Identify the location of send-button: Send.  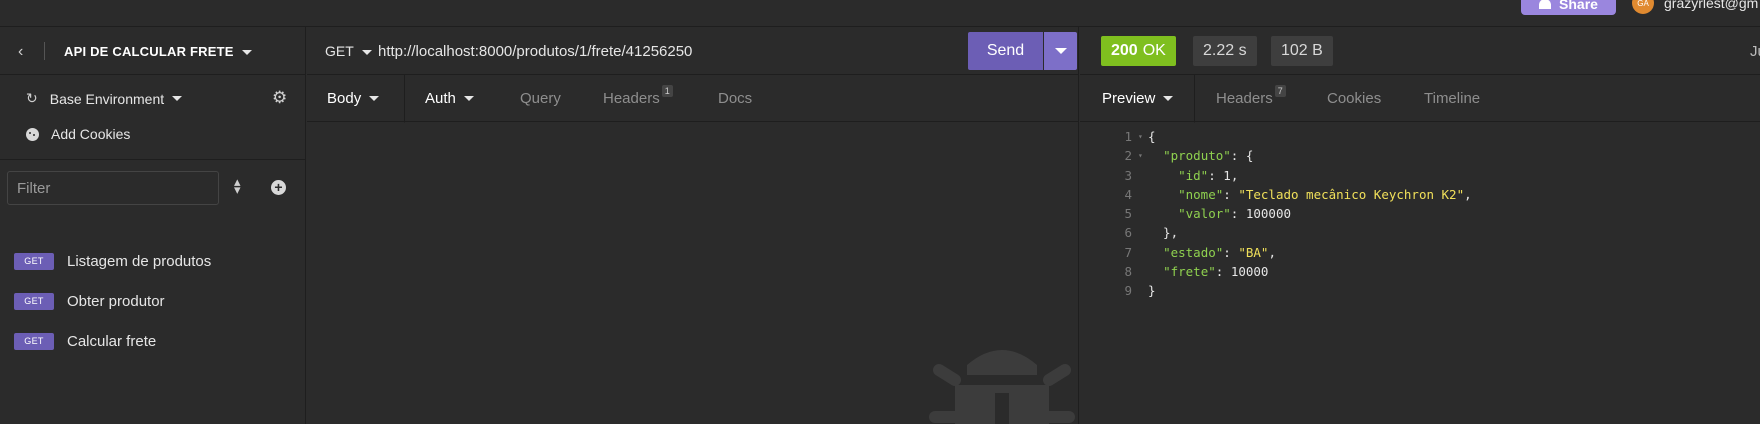
(1005, 51).